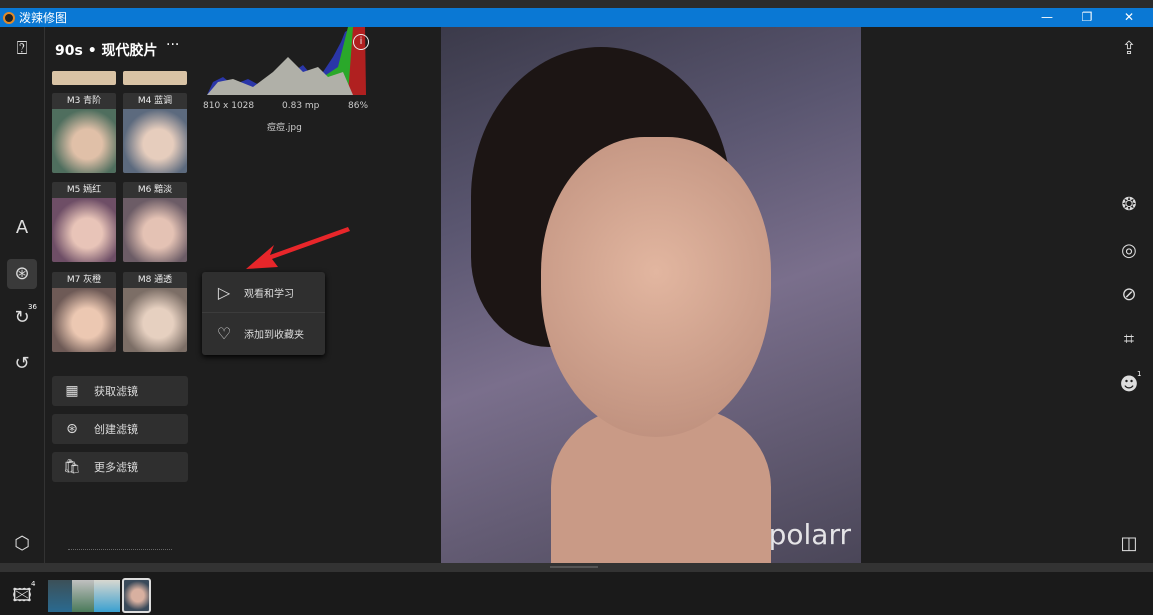  I want to click on bag-icon: 🛍, so click(72, 467).